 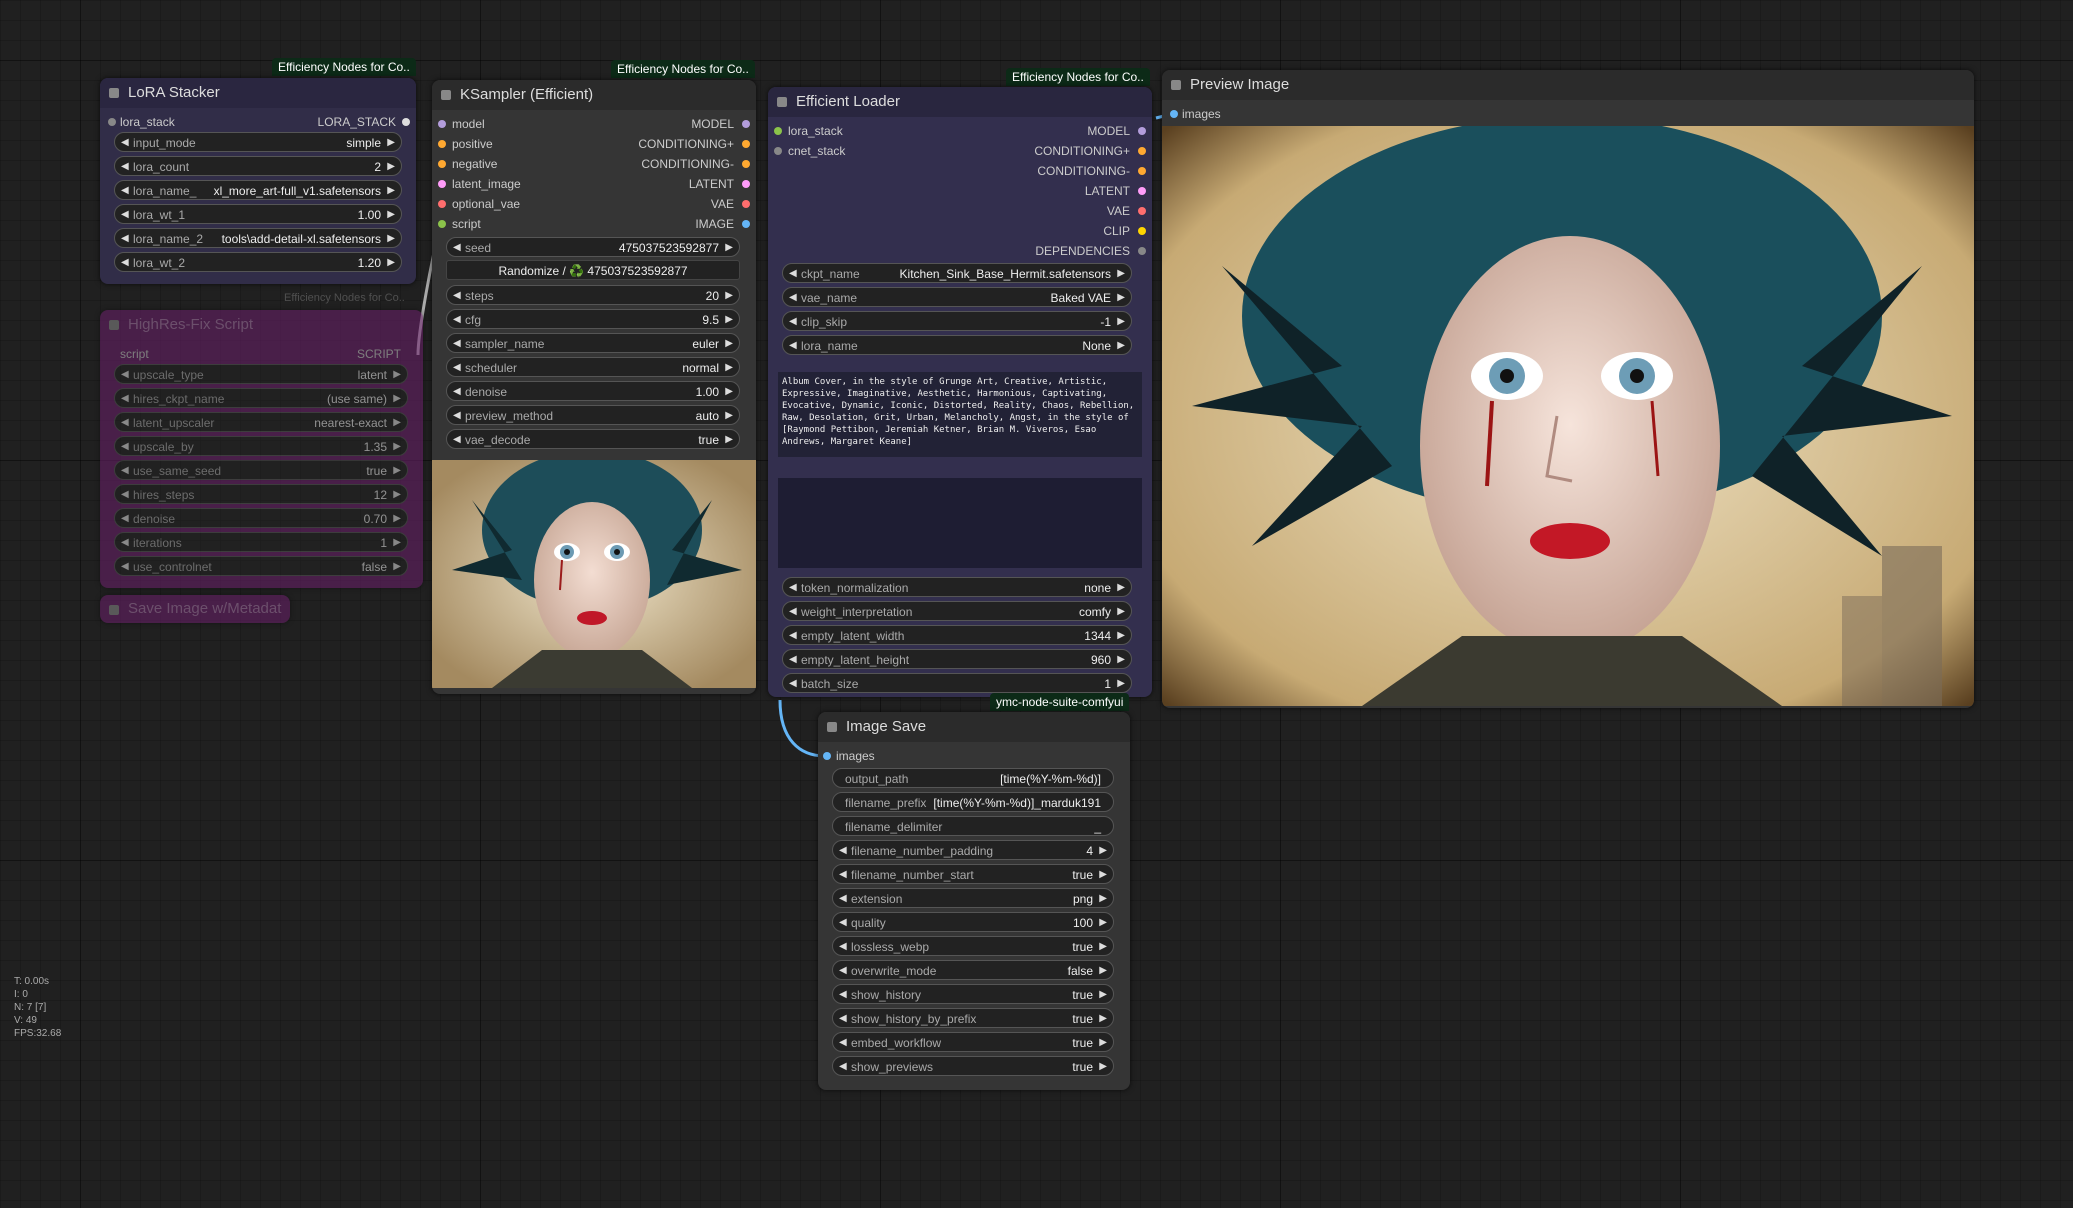 What do you see at coordinates (957, 611) in the screenshot?
I see `widget: ◀ weight_interpretation comfy ▶` at bounding box center [957, 611].